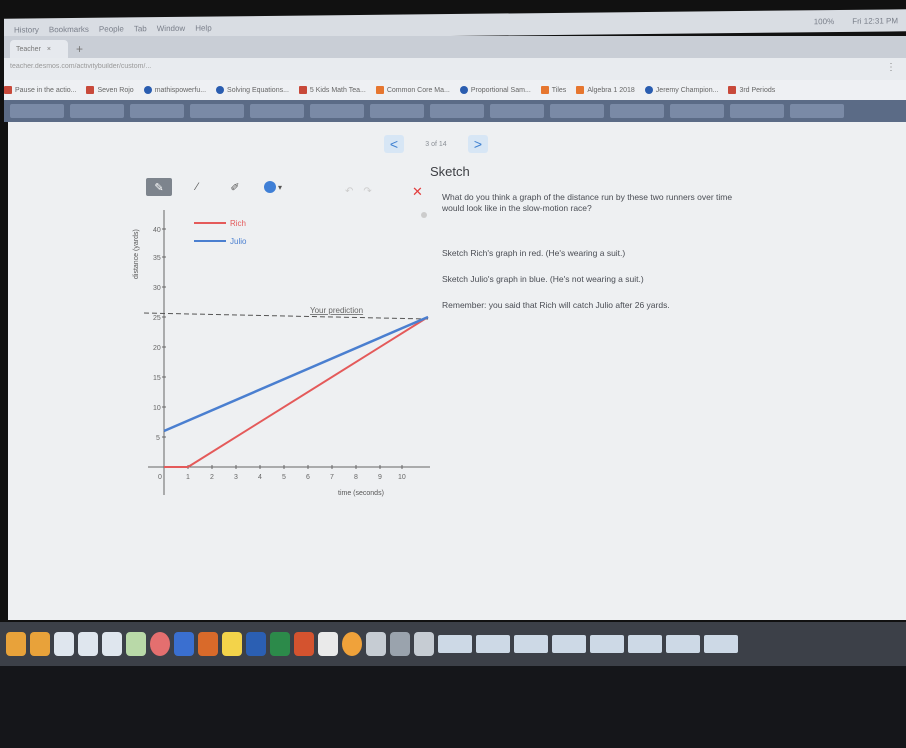 Image resolution: width=906 pixels, height=748 pixels. I want to click on clear-sketch-icon: ✕, so click(417, 192).